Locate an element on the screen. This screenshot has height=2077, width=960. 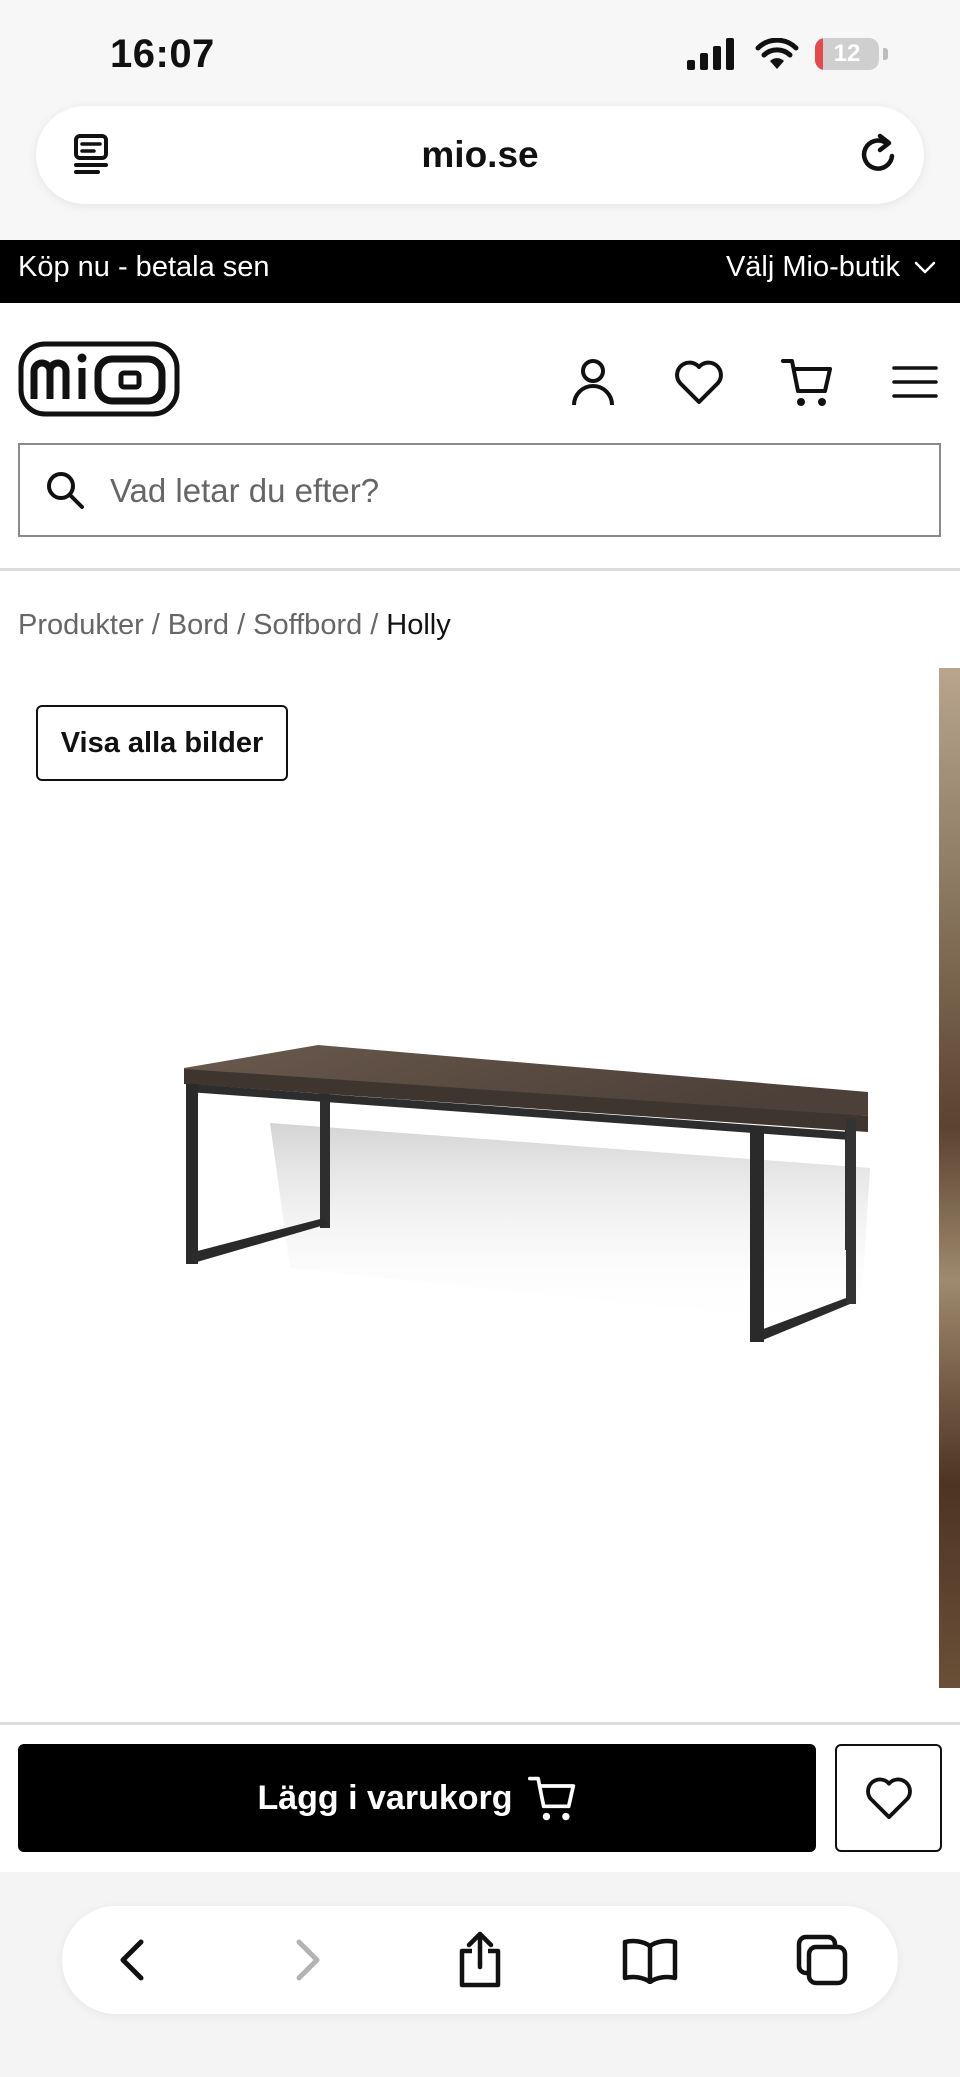
breadcrumb: Produkter / Bord / Soffbord / Holly is located at coordinates (234, 625).